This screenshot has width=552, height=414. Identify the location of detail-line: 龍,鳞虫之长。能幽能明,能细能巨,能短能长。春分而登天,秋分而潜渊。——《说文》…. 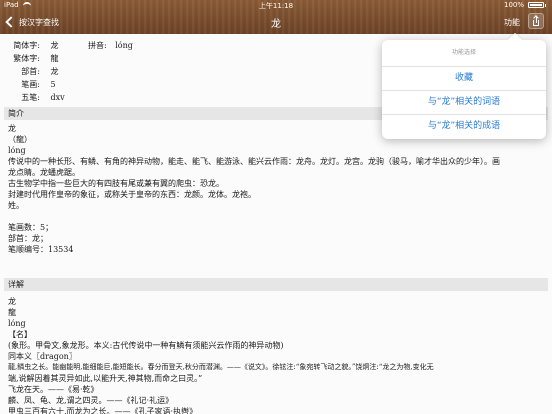
(221, 367).